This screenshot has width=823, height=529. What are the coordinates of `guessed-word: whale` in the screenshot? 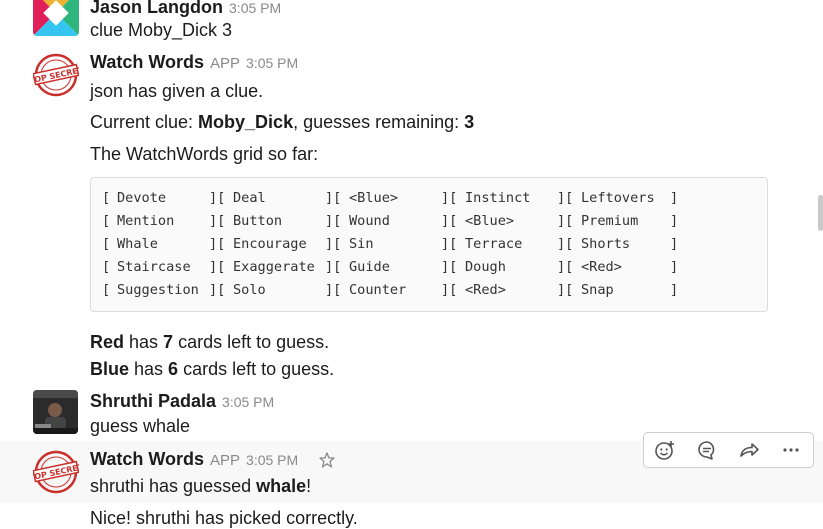 It's located at (281, 486).